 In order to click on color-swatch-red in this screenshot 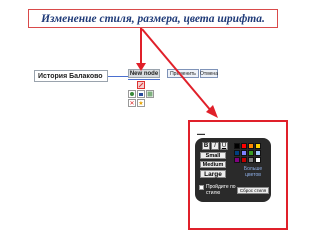, I will do `click(244, 146)`.